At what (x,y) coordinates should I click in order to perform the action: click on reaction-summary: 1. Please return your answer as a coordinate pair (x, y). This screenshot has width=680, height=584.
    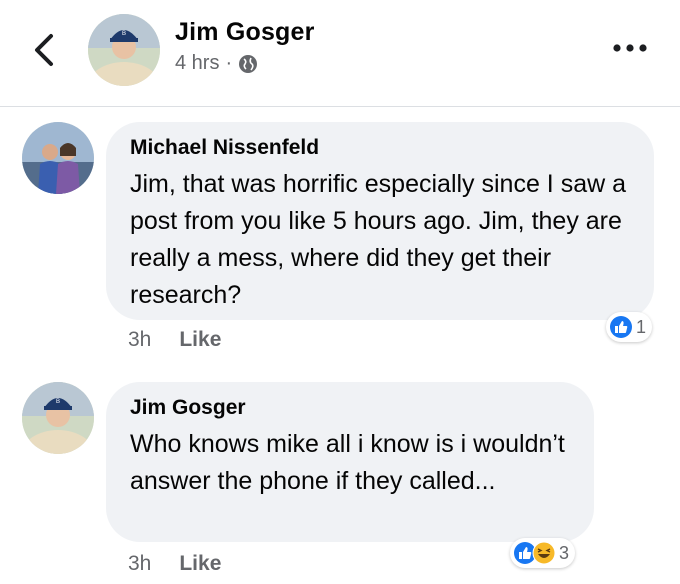
    Looking at the image, I should click on (629, 327).